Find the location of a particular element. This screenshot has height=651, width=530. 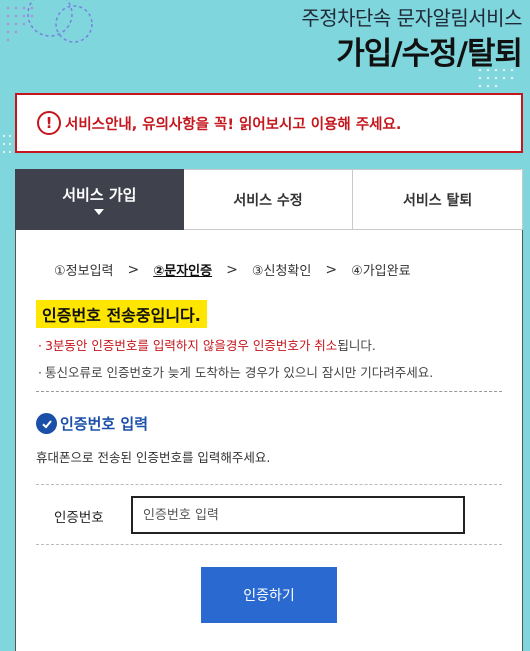

tab-label: 서비스 수정 is located at coordinates (268, 200).